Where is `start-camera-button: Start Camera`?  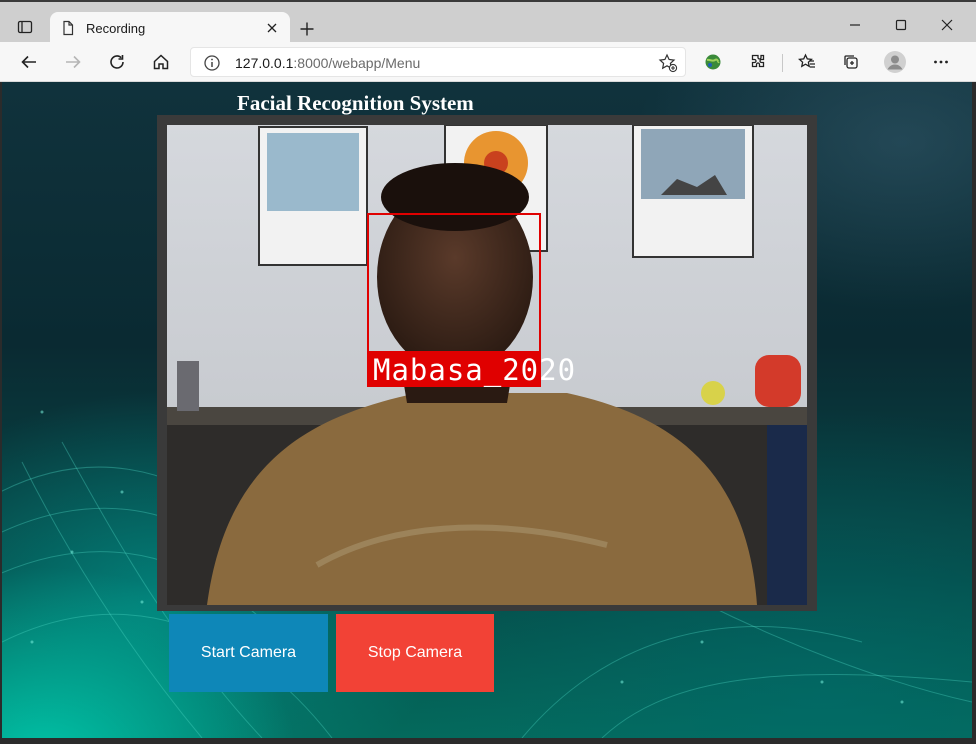 start-camera-button: Start Camera is located at coordinates (248, 653).